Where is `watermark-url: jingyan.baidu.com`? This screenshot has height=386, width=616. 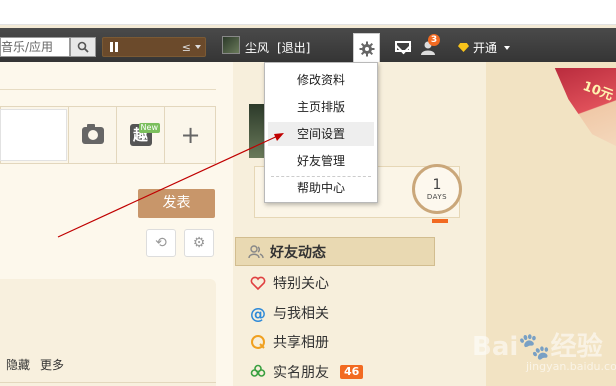 watermark-url: jingyan.baidu.com is located at coordinates (571, 366).